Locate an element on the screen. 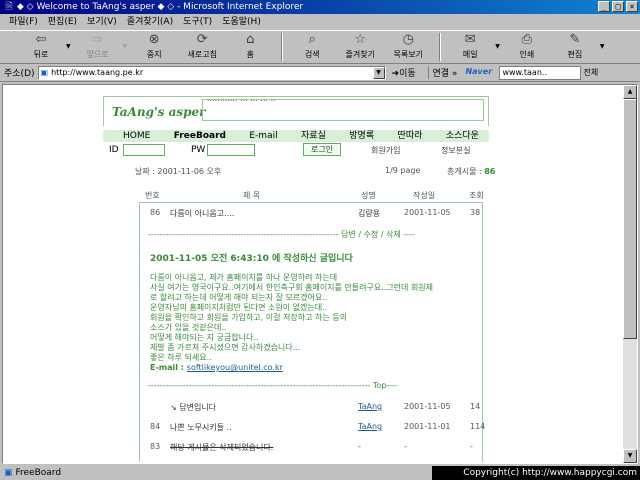 The height and width of the screenshot is (480, 640). id-input is located at coordinates (144, 150).